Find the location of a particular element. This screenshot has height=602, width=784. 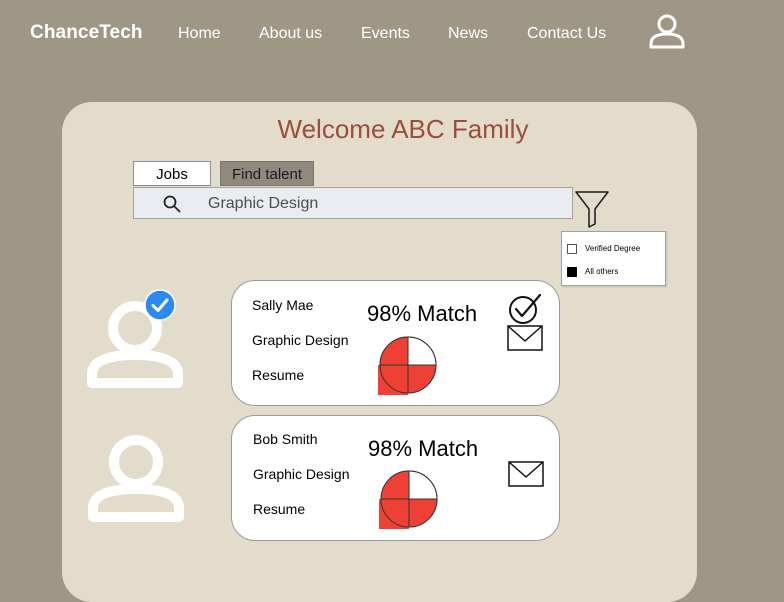

filter-dropdown: Verified Degree All others is located at coordinates (613, 258).